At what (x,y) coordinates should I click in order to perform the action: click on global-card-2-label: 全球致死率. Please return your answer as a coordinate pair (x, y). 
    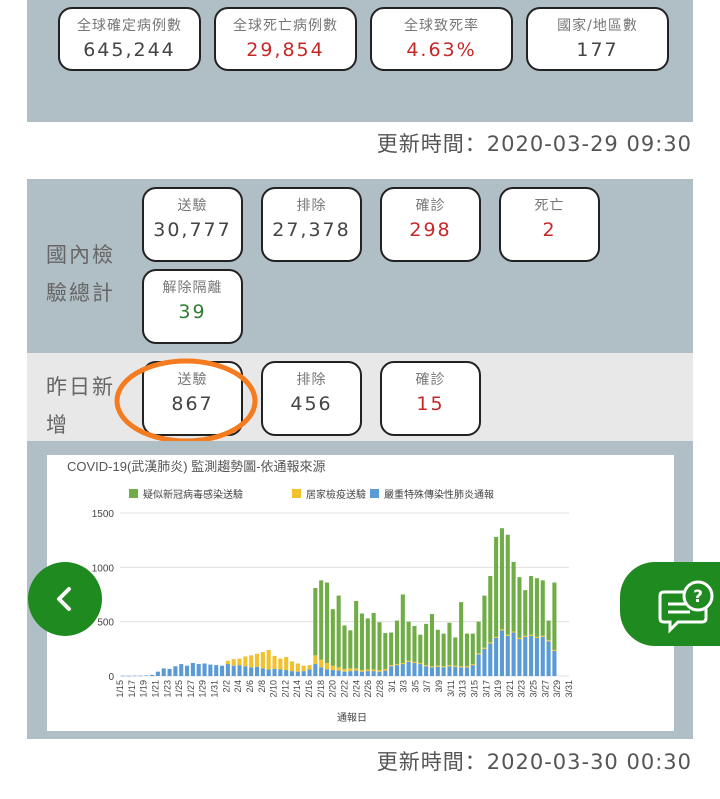
    Looking at the image, I should click on (441, 26).